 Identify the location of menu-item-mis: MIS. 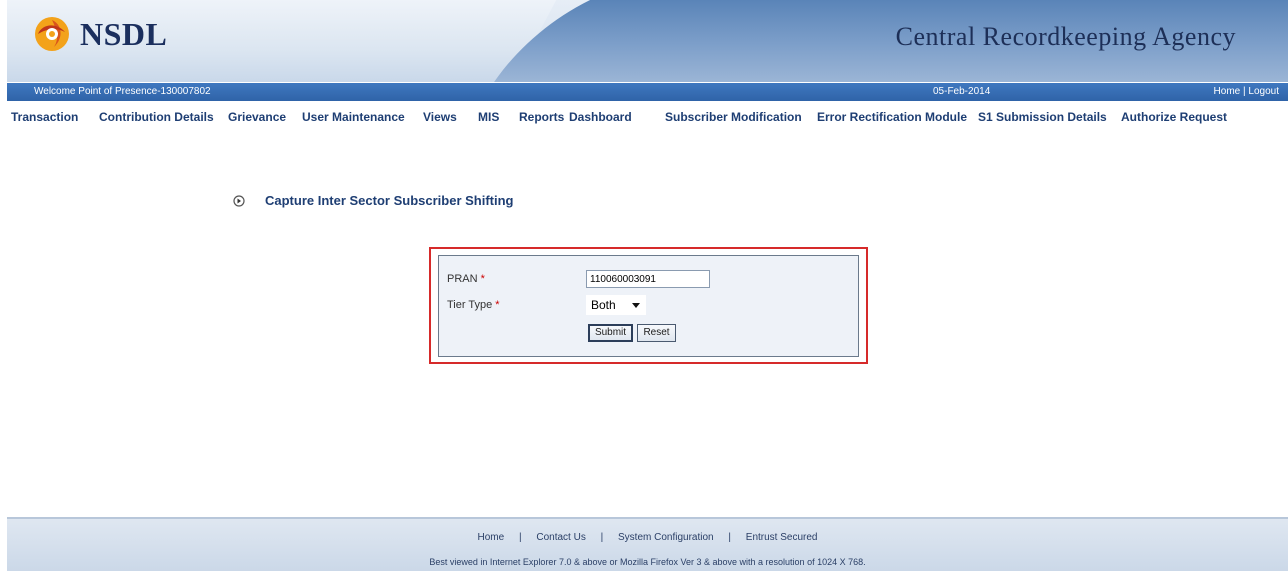
(488, 117).